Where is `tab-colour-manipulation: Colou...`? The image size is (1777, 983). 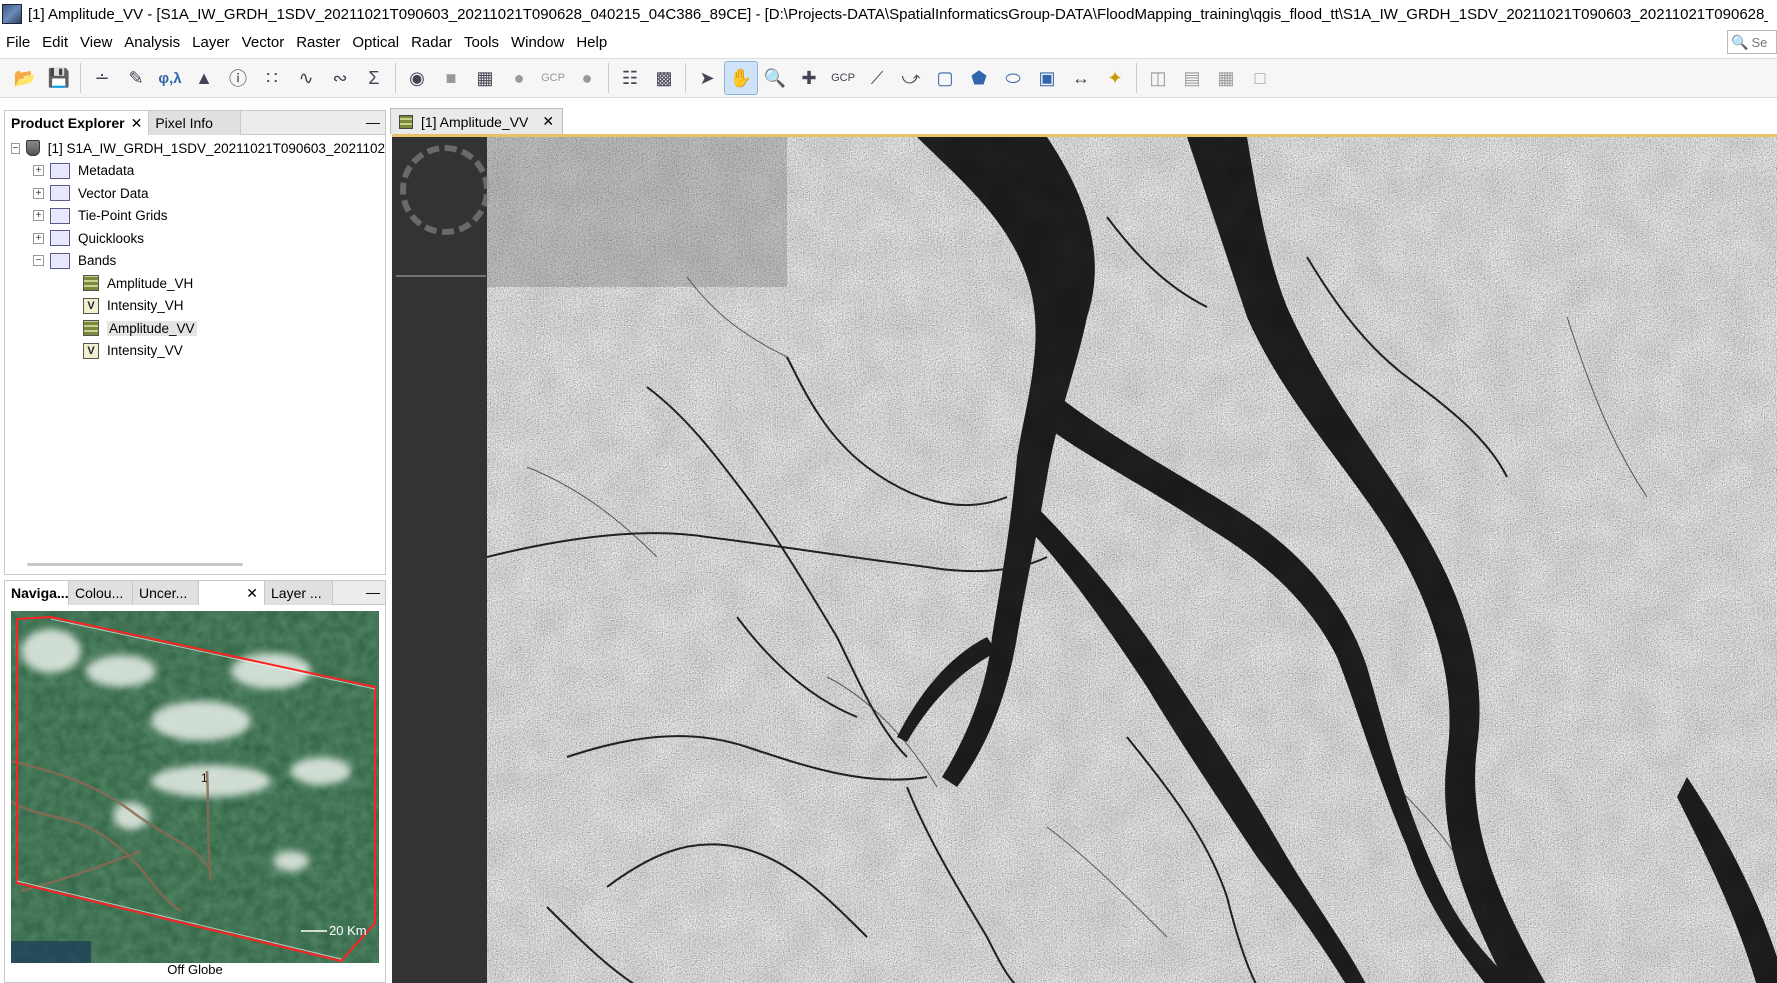 tab-colour-manipulation: Colou... is located at coordinates (101, 593).